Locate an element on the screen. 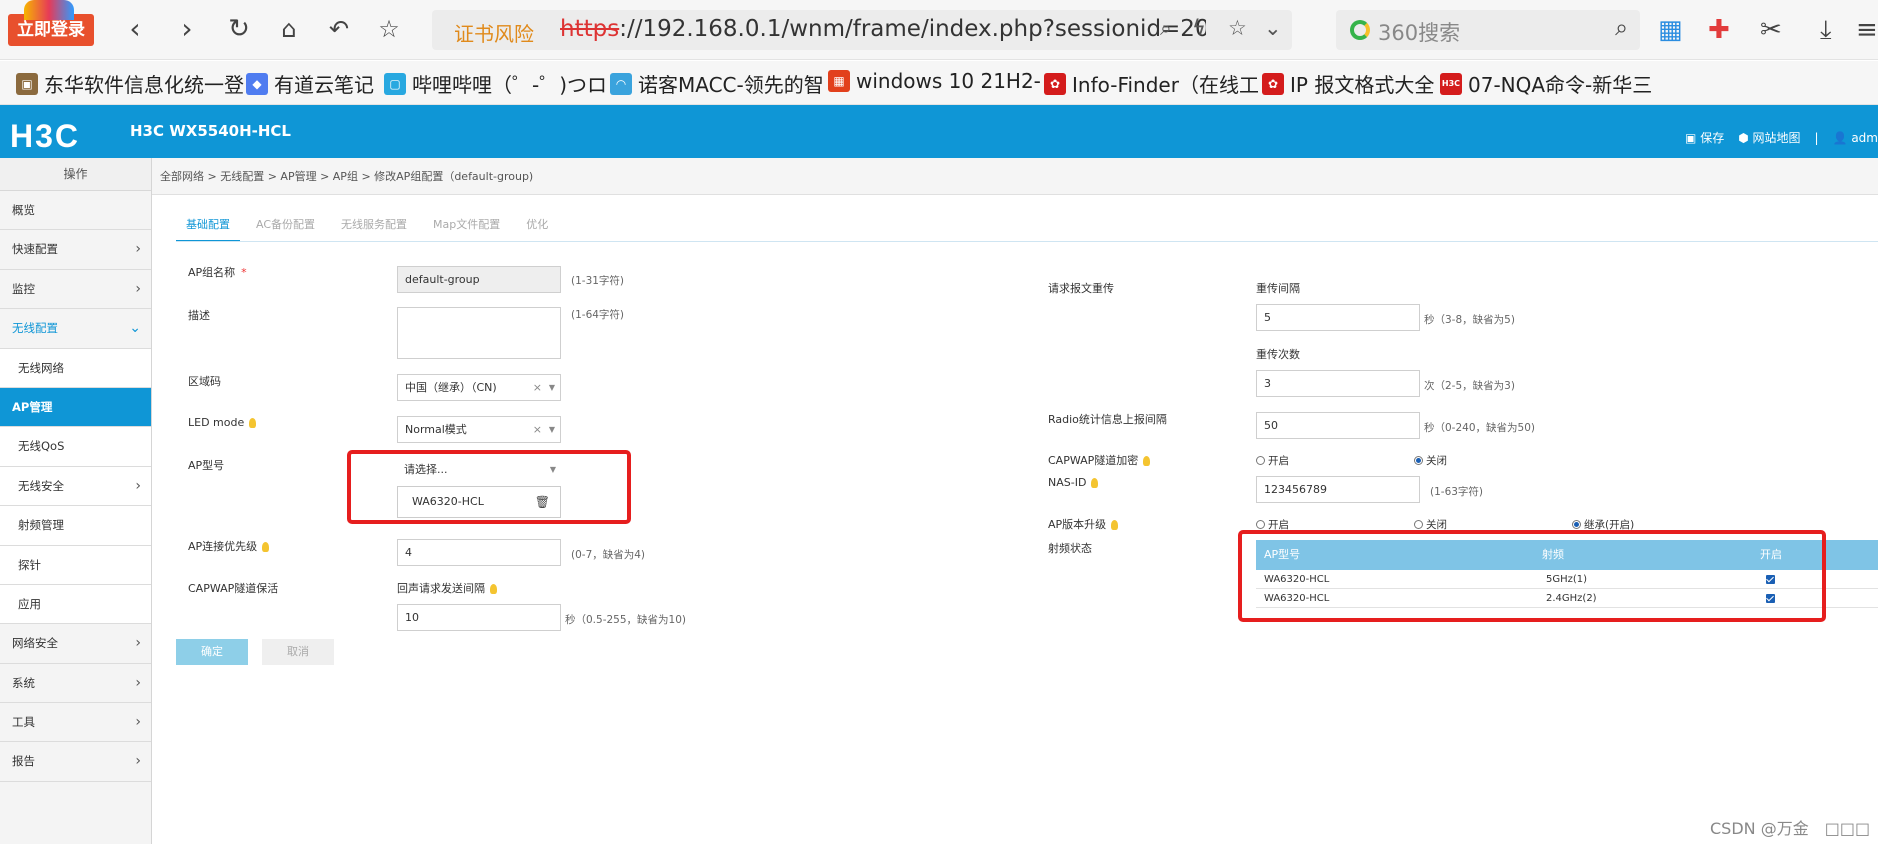  encrypt-label: CAPWAP隧道加密 is located at coordinates (1099, 460).